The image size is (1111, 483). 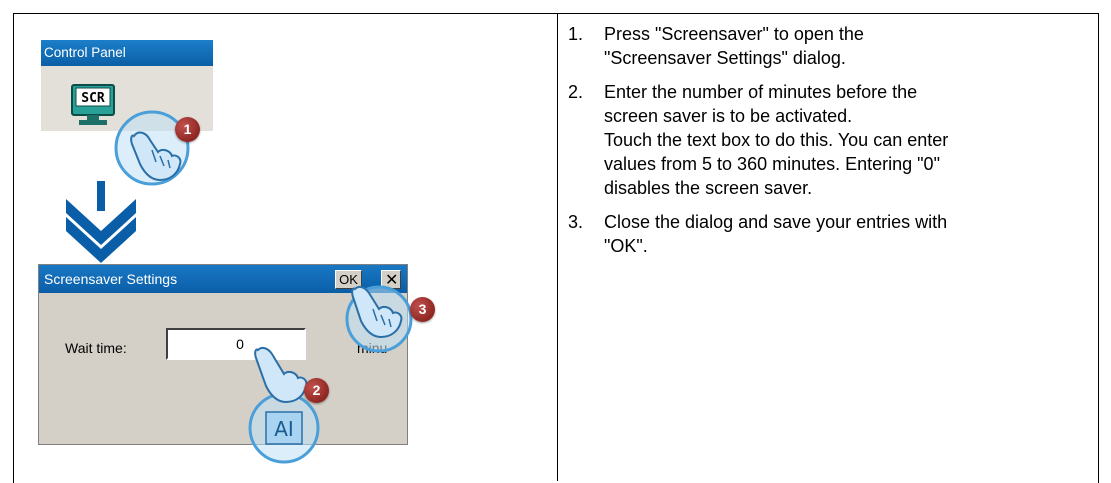 What do you see at coordinates (101, 222) in the screenshot?
I see `flow-down-arrow-icon` at bounding box center [101, 222].